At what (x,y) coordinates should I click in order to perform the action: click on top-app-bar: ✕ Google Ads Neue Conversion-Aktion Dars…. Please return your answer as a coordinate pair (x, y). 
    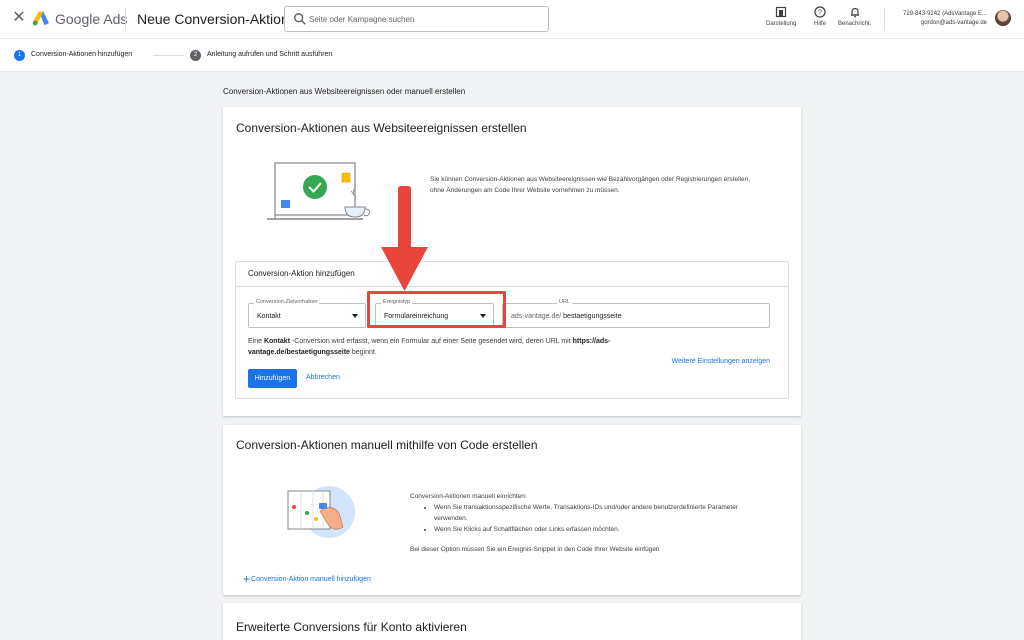
    Looking at the image, I should click on (512, 19).